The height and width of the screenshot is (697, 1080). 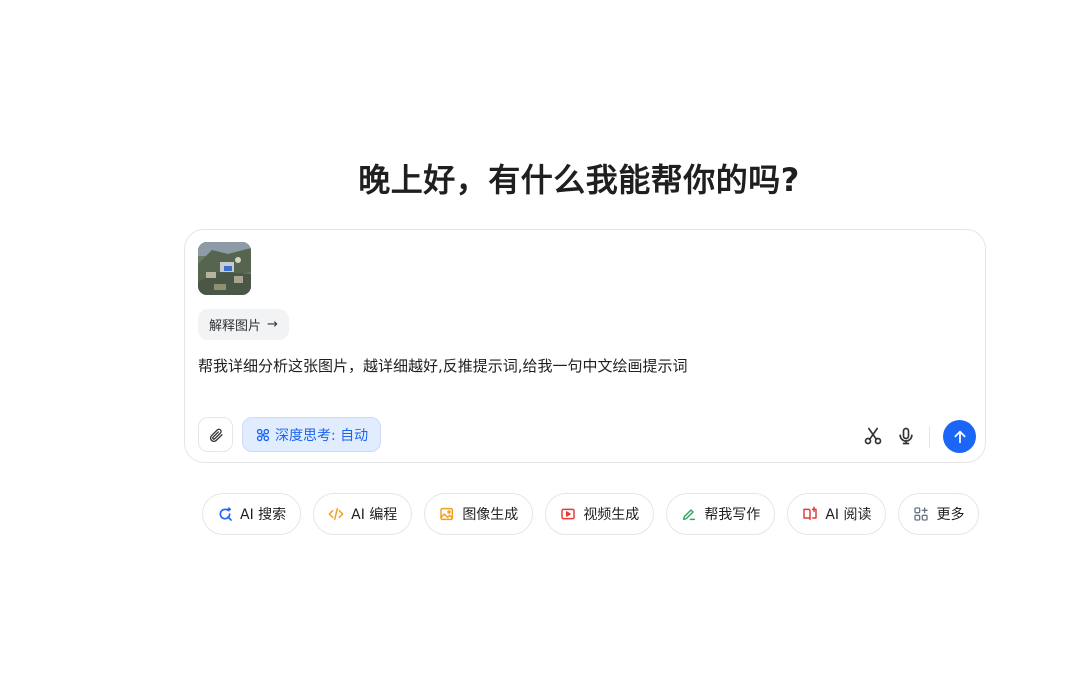 I want to click on shortcut-label: 图像生成, so click(x=490, y=515).